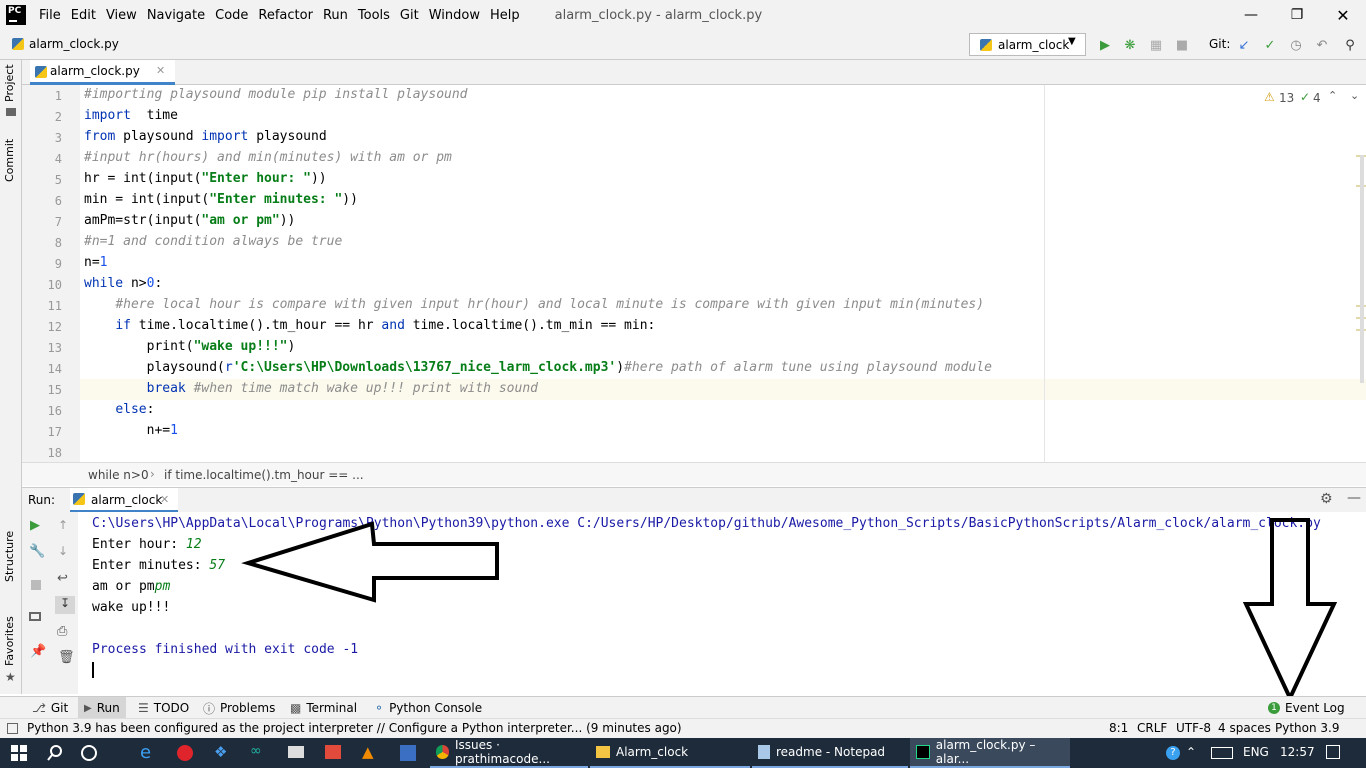  I want to click on line-number: 18, so click(54, 453).